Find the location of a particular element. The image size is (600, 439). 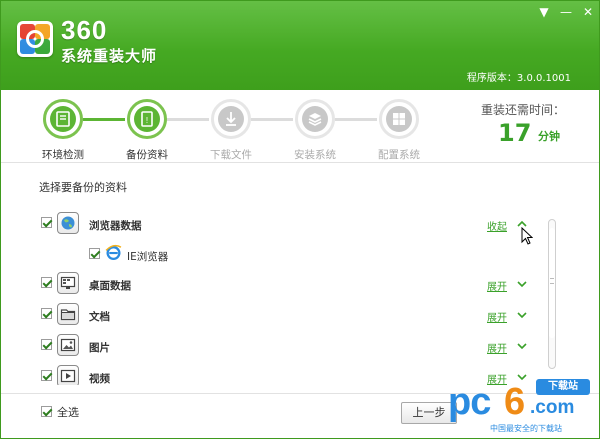

label-videos: 视频 is located at coordinates (99, 379).